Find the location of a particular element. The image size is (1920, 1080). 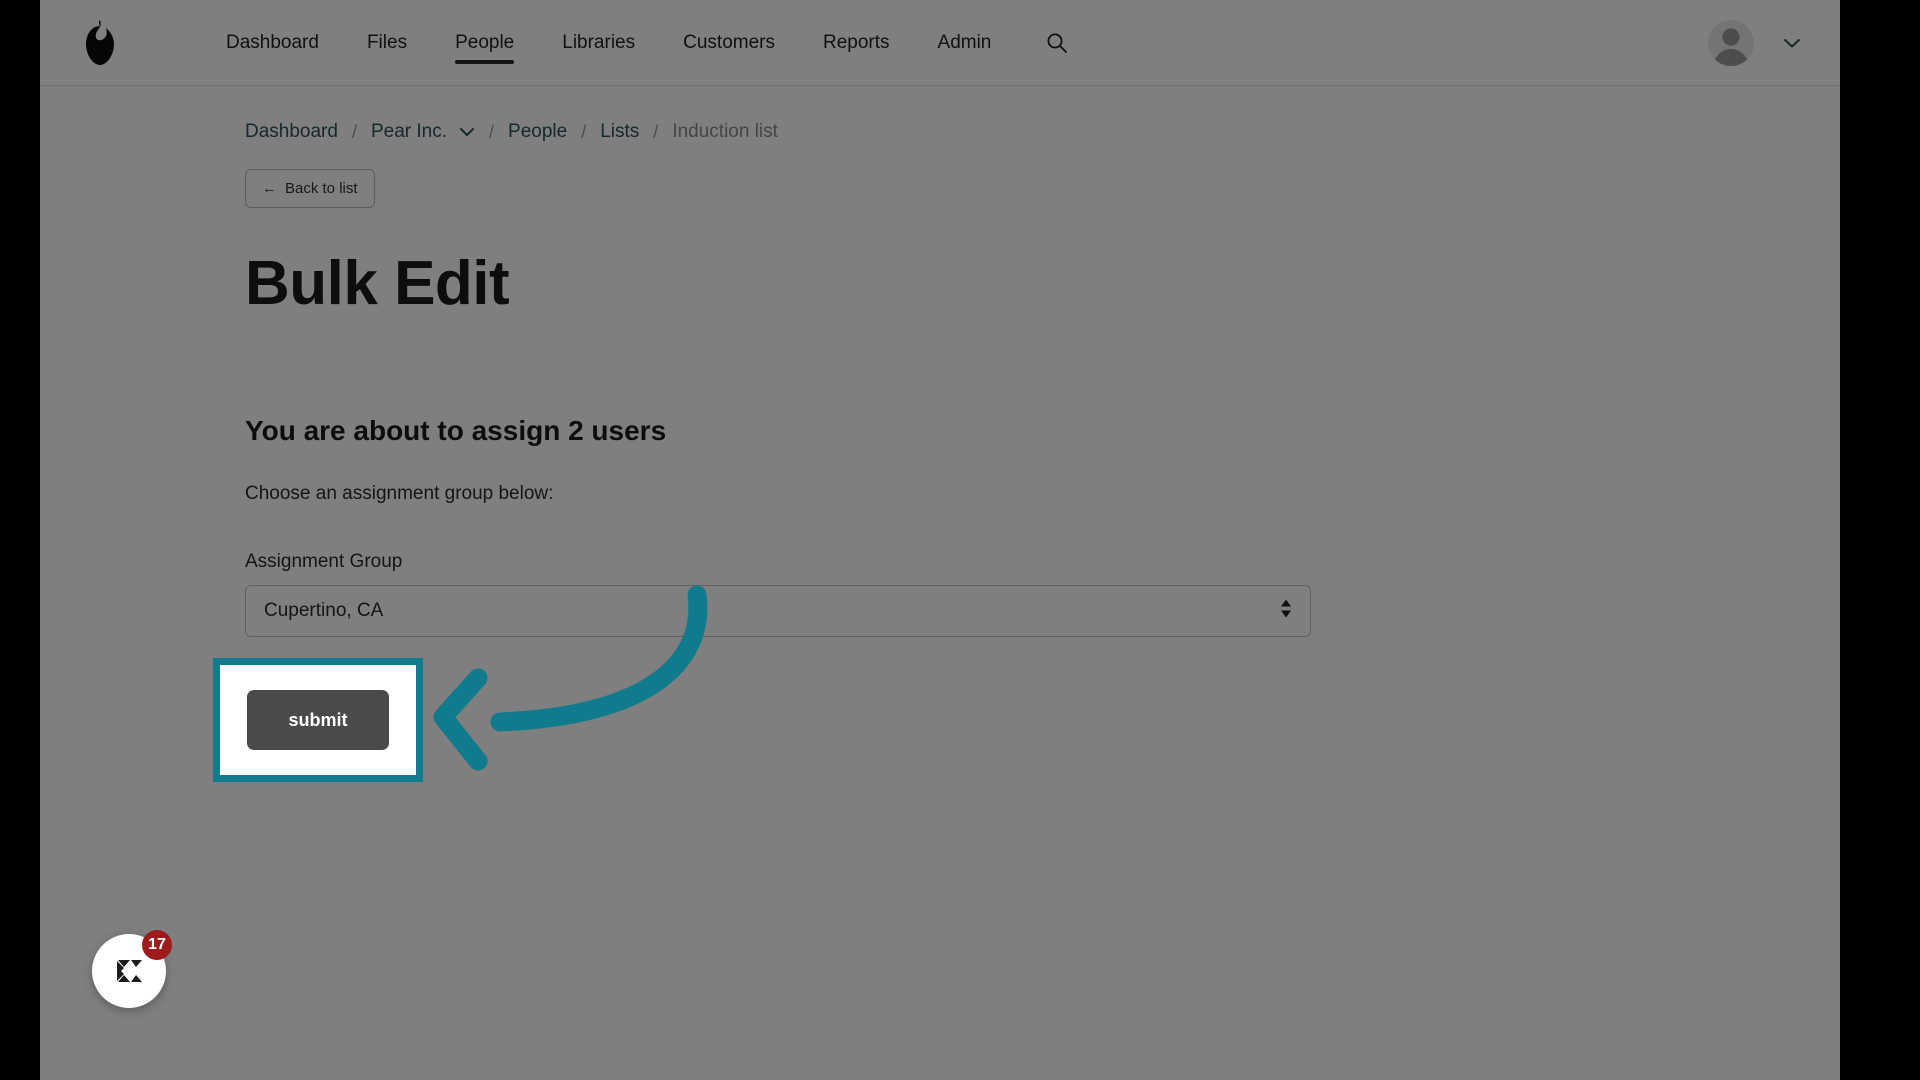

nav-item-people: People is located at coordinates (484, 43).